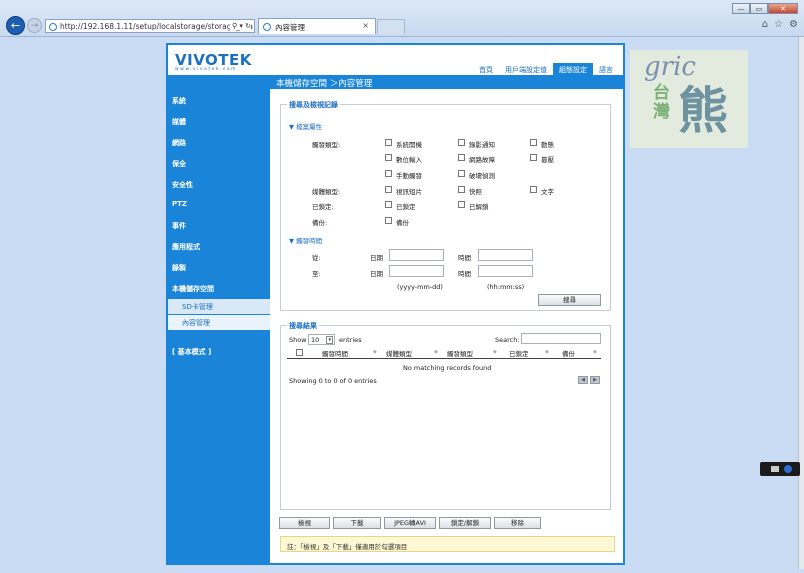  I want to click on next-page-button: ▶, so click(595, 380).